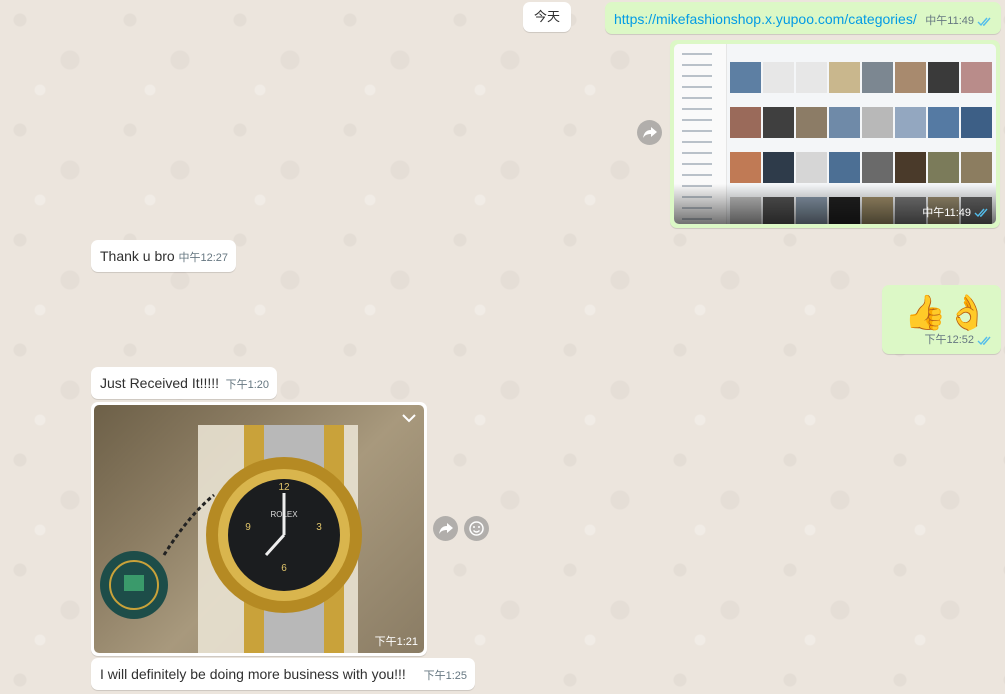  What do you see at coordinates (137, 256) in the screenshot?
I see `message-text: Thank u bro` at bounding box center [137, 256].